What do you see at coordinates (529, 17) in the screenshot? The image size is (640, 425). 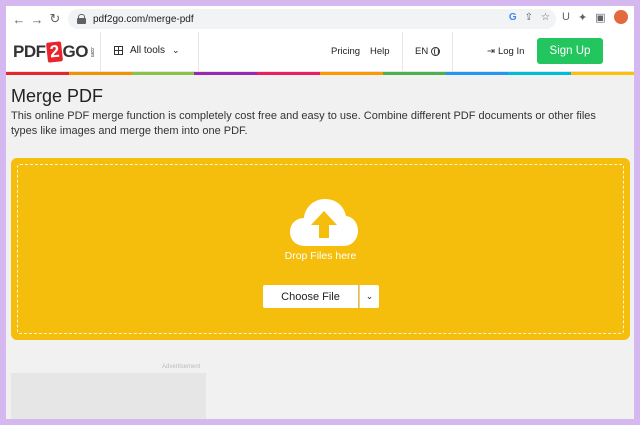 I see `share-icon: ⇪` at bounding box center [529, 17].